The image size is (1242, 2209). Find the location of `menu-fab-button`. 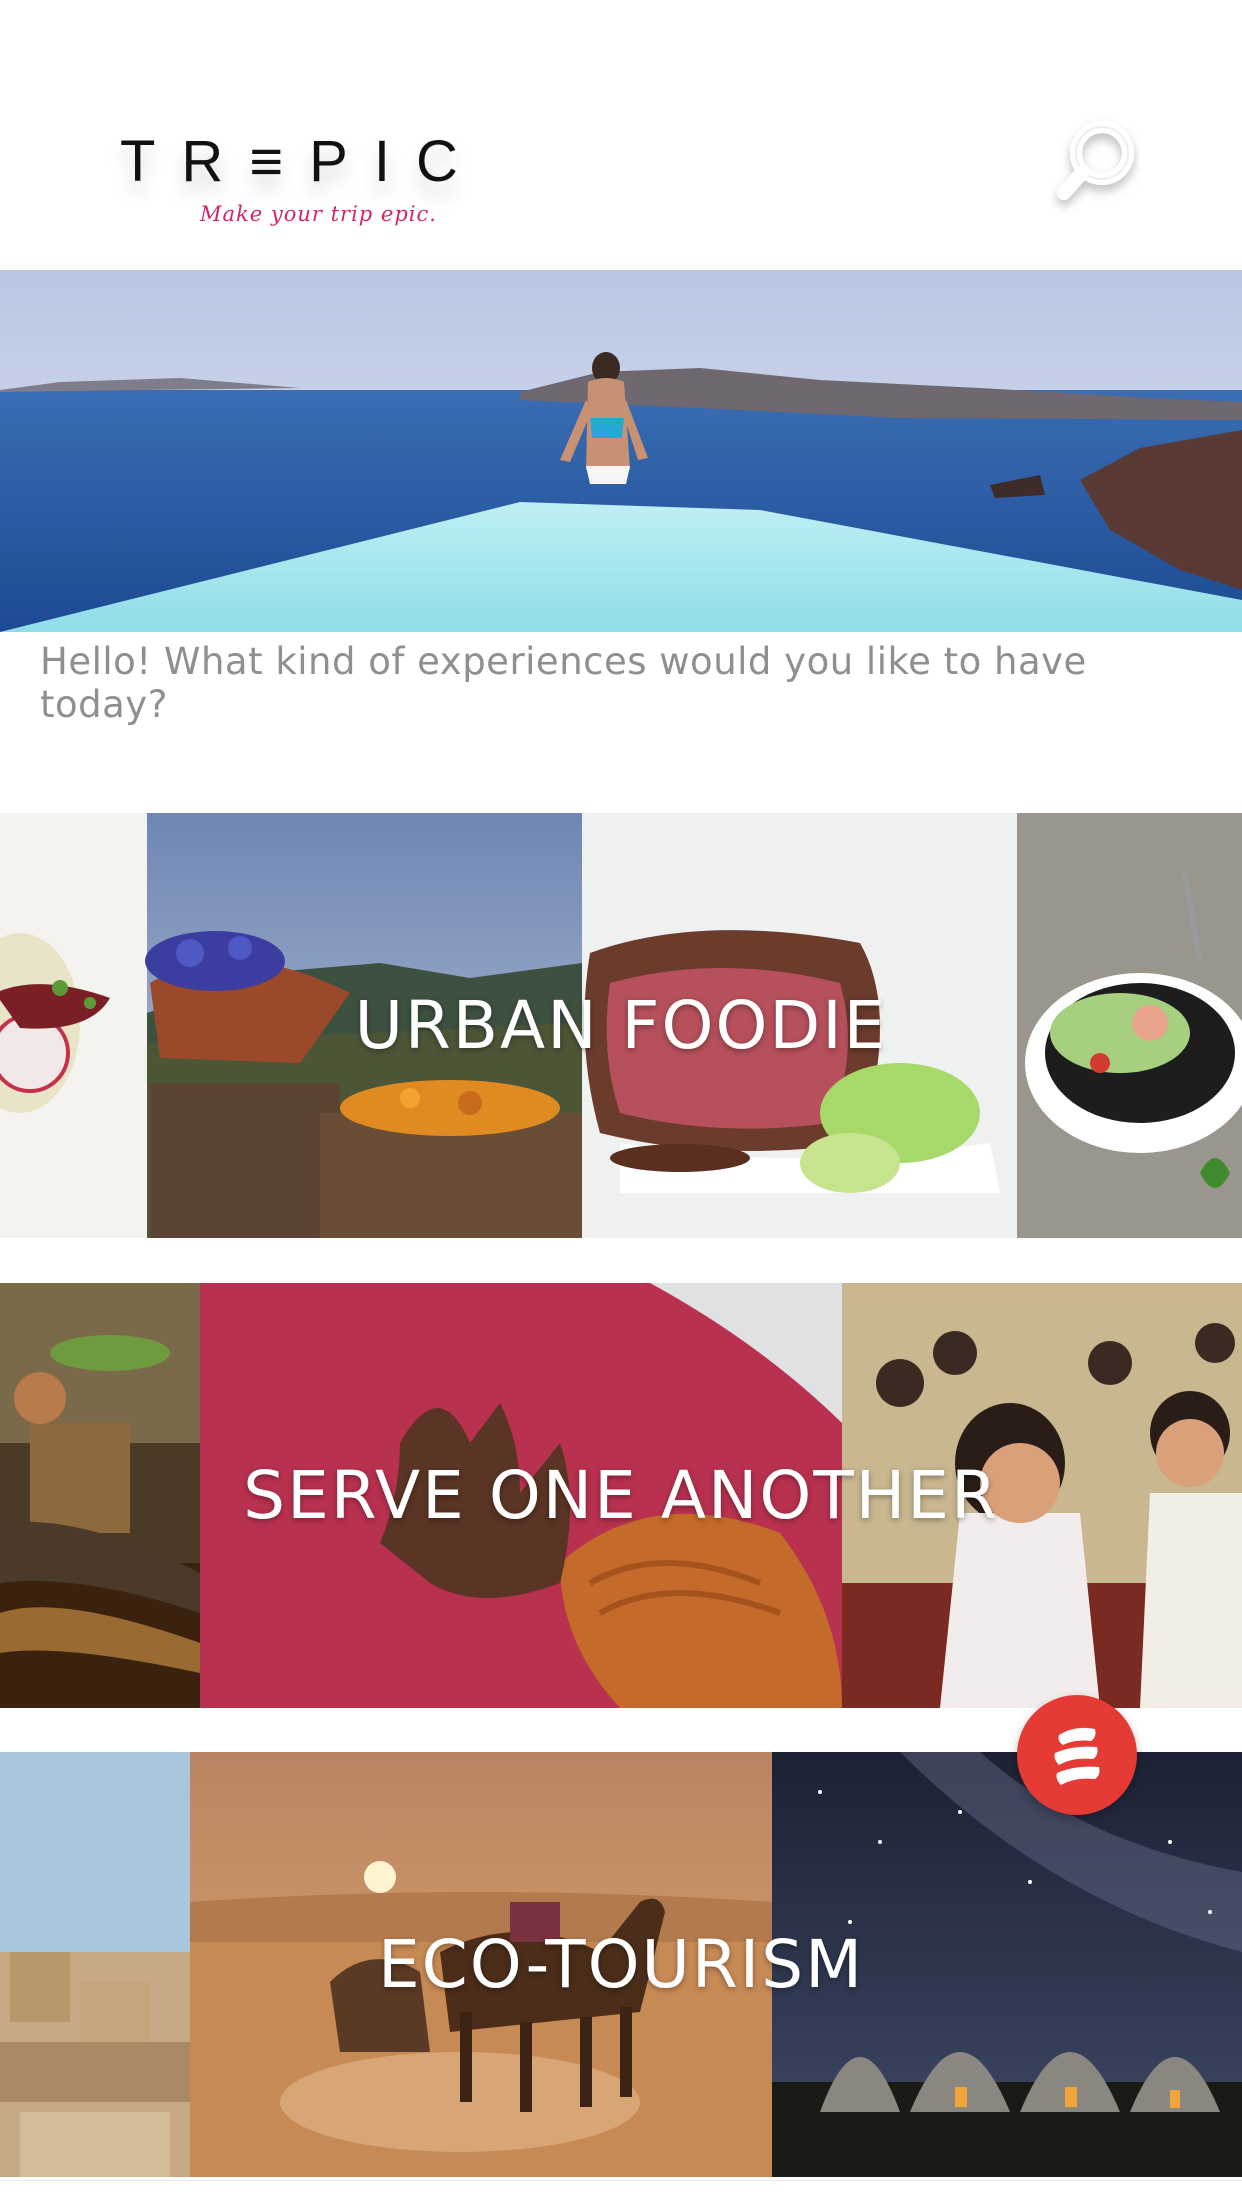

menu-fab-button is located at coordinates (1077, 1755).